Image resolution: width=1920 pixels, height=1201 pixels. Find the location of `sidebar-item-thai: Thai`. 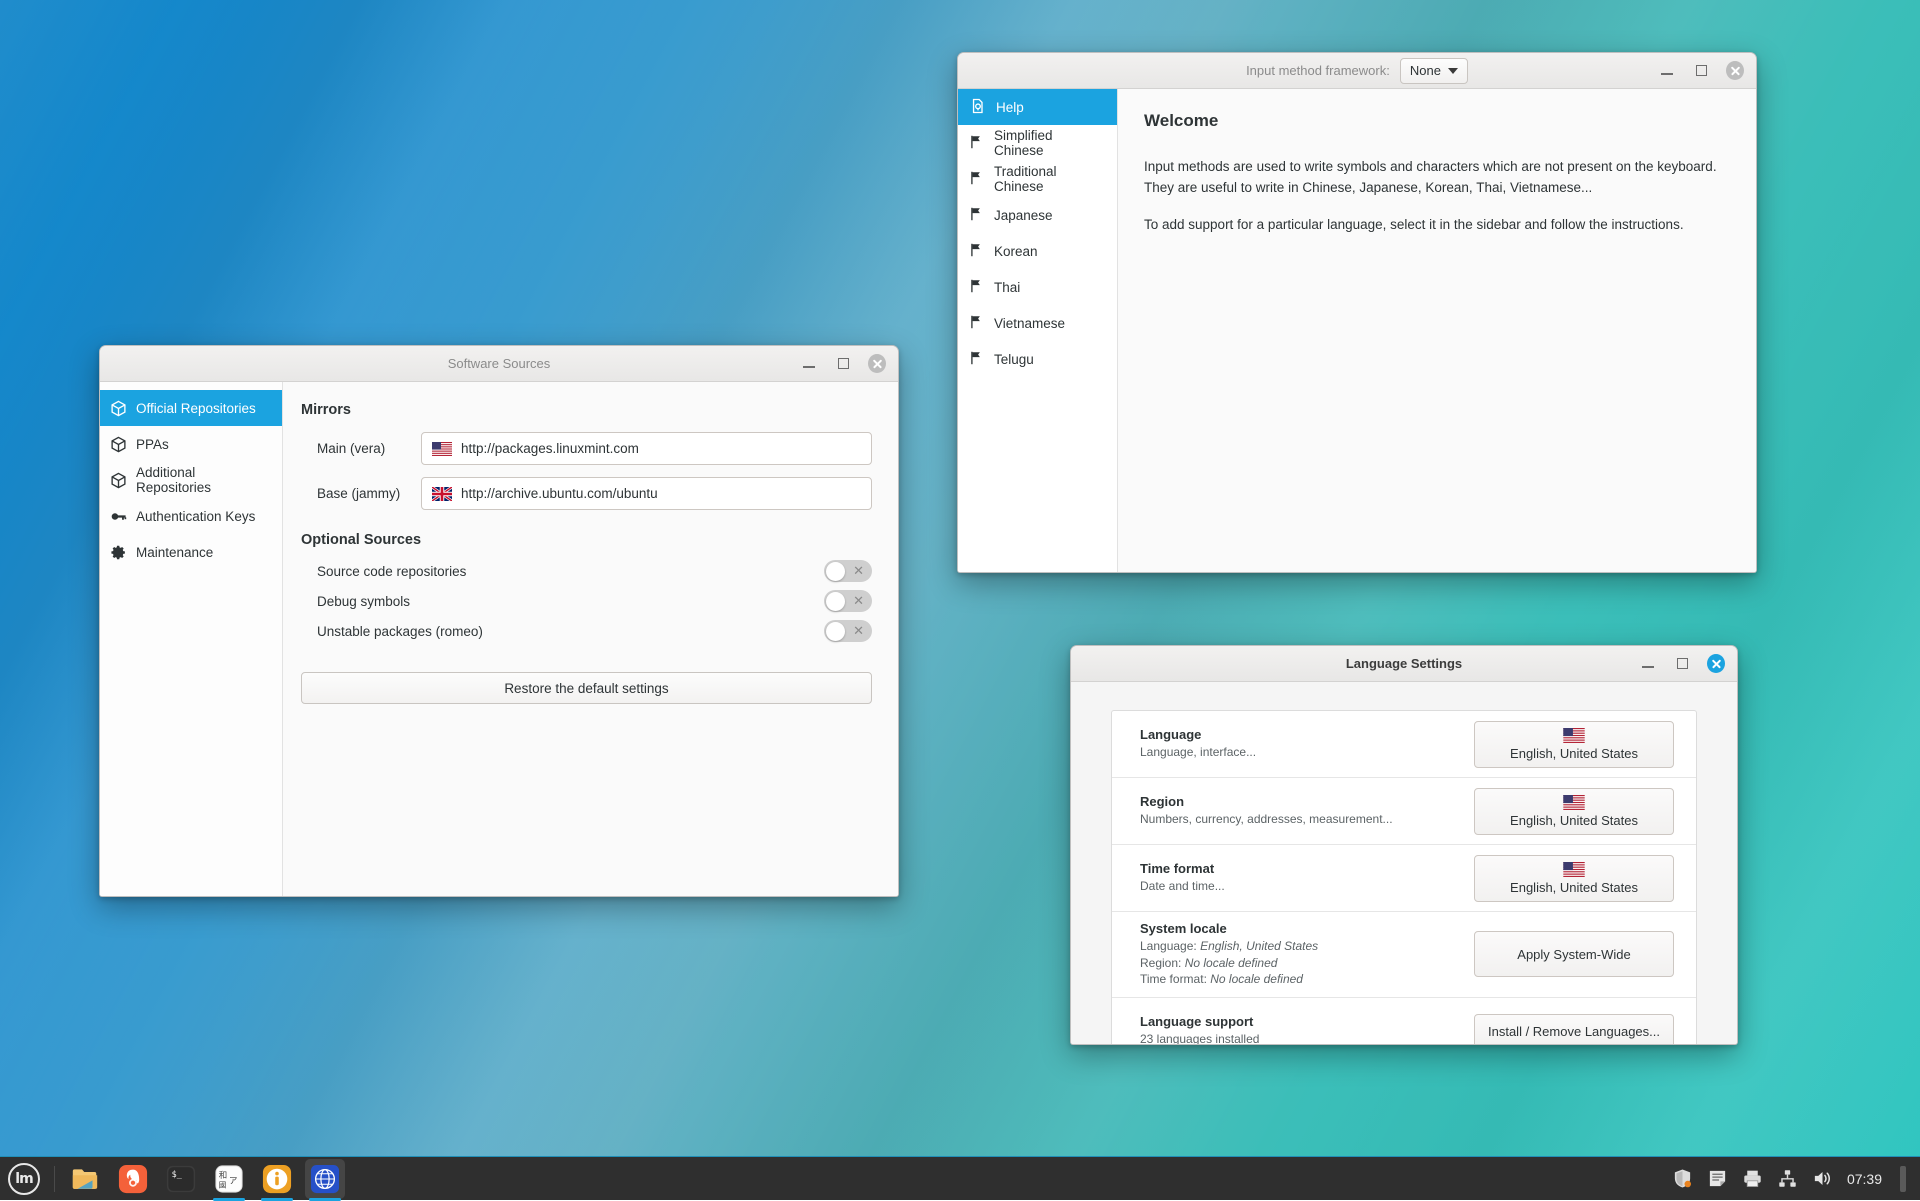

sidebar-item-thai: Thai is located at coordinates (1037, 287).